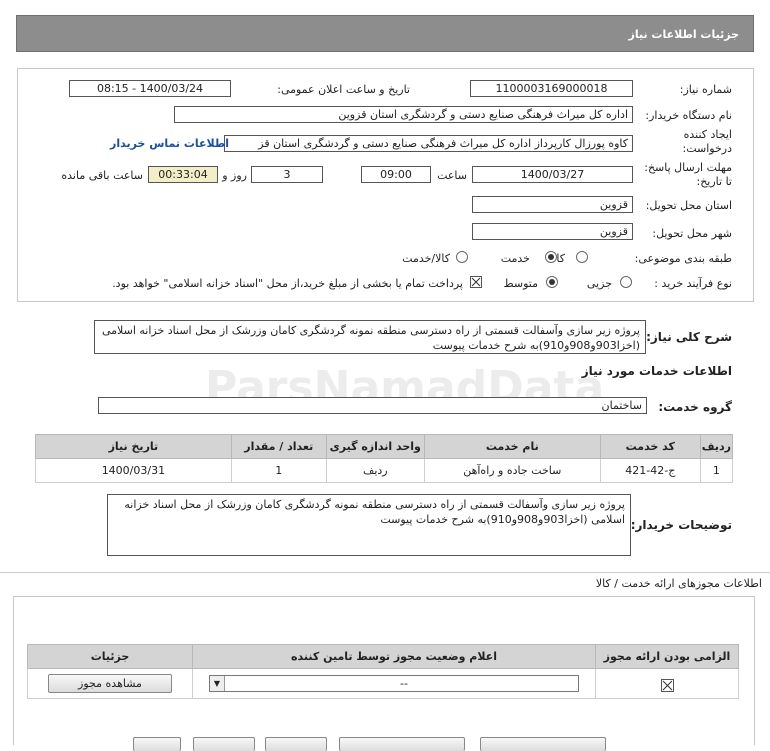  What do you see at coordinates (512, 470) in the screenshot?
I see `cell-service-name: ساخت جاده و راه‌آهن` at bounding box center [512, 470].